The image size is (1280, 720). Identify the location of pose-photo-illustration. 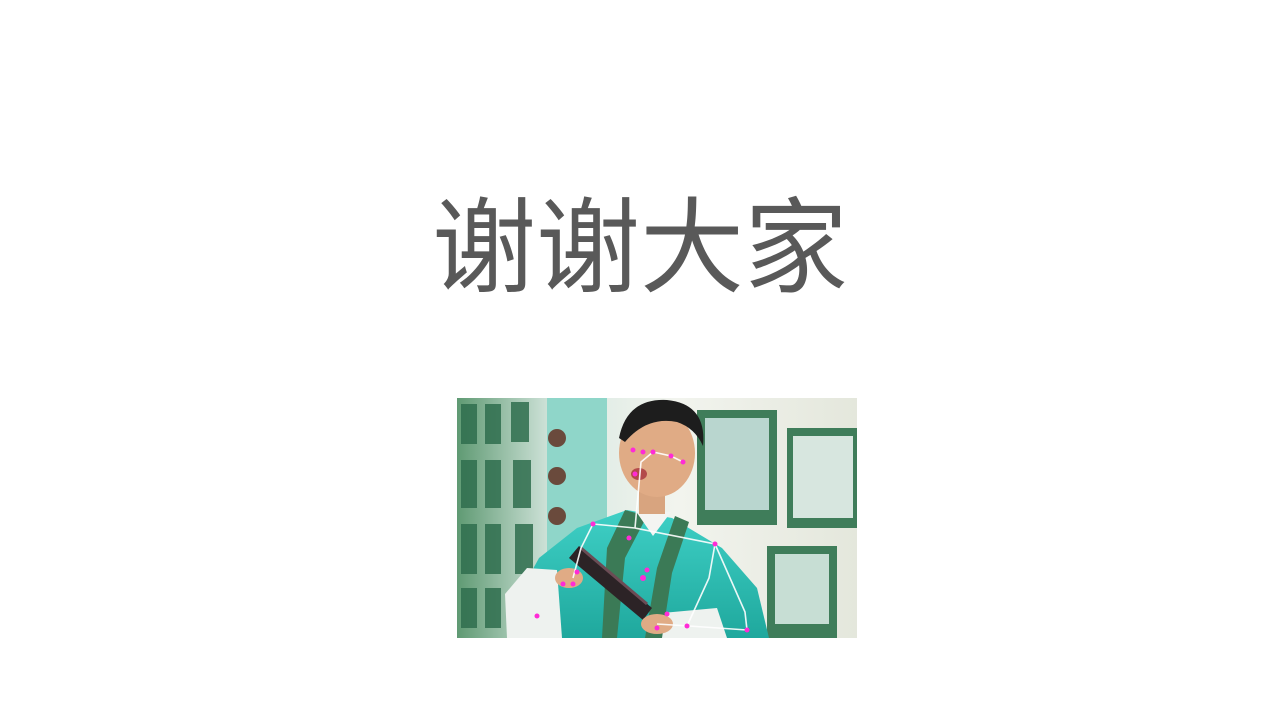
(657, 518).